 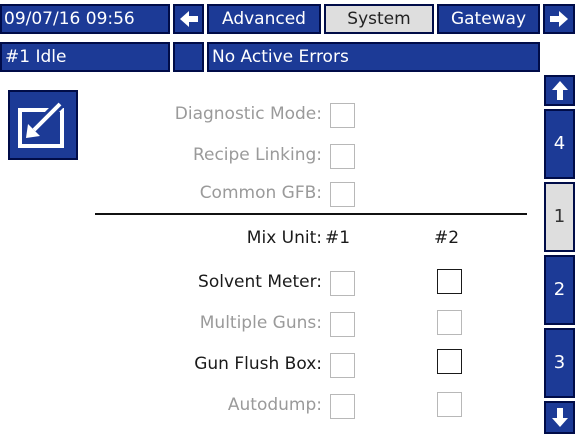 I want to click on prev-screen-button, so click(x=188, y=19).